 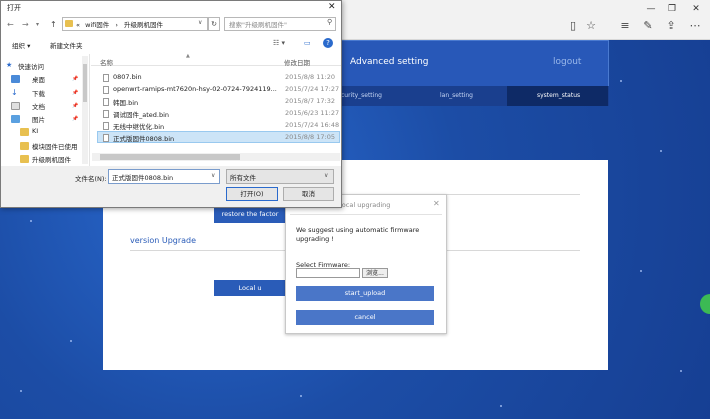 I want to click on modal-title: local upgrading, so click(x=365, y=205).